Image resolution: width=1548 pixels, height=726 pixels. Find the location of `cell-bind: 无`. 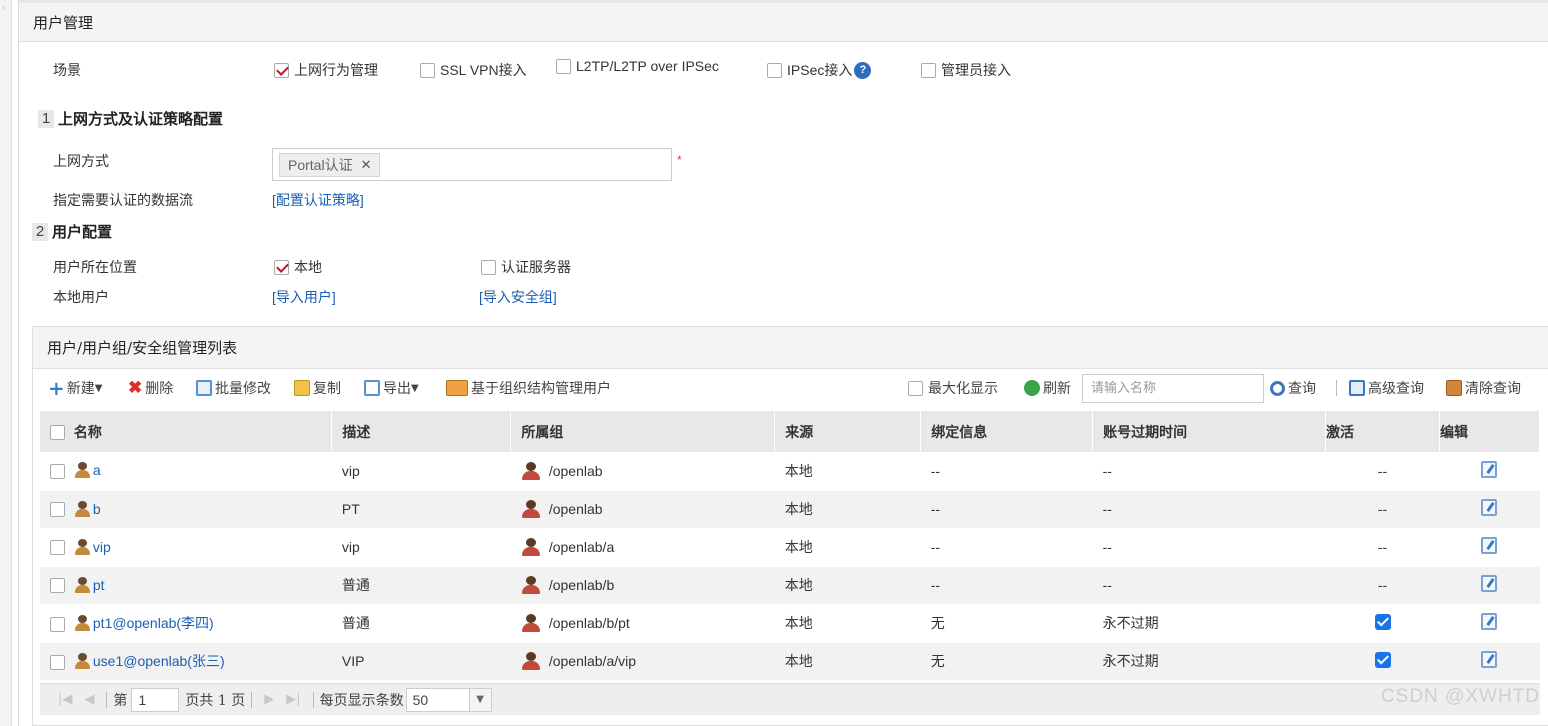

cell-bind: 无 is located at coordinates (1006, 661).